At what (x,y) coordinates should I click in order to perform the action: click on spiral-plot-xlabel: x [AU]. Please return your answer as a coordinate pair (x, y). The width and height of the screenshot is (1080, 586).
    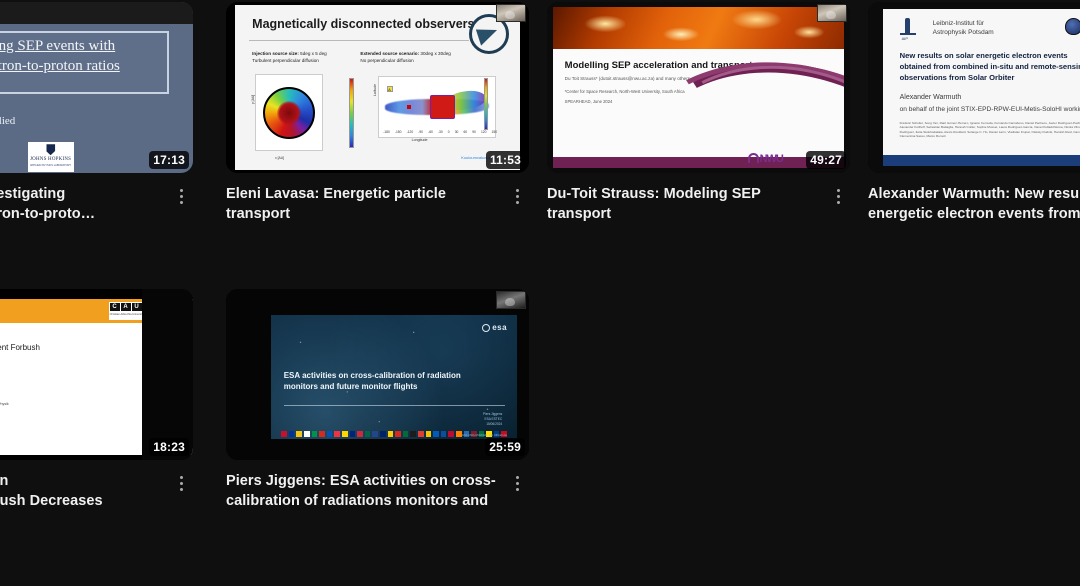
    Looking at the image, I should click on (279, 157).